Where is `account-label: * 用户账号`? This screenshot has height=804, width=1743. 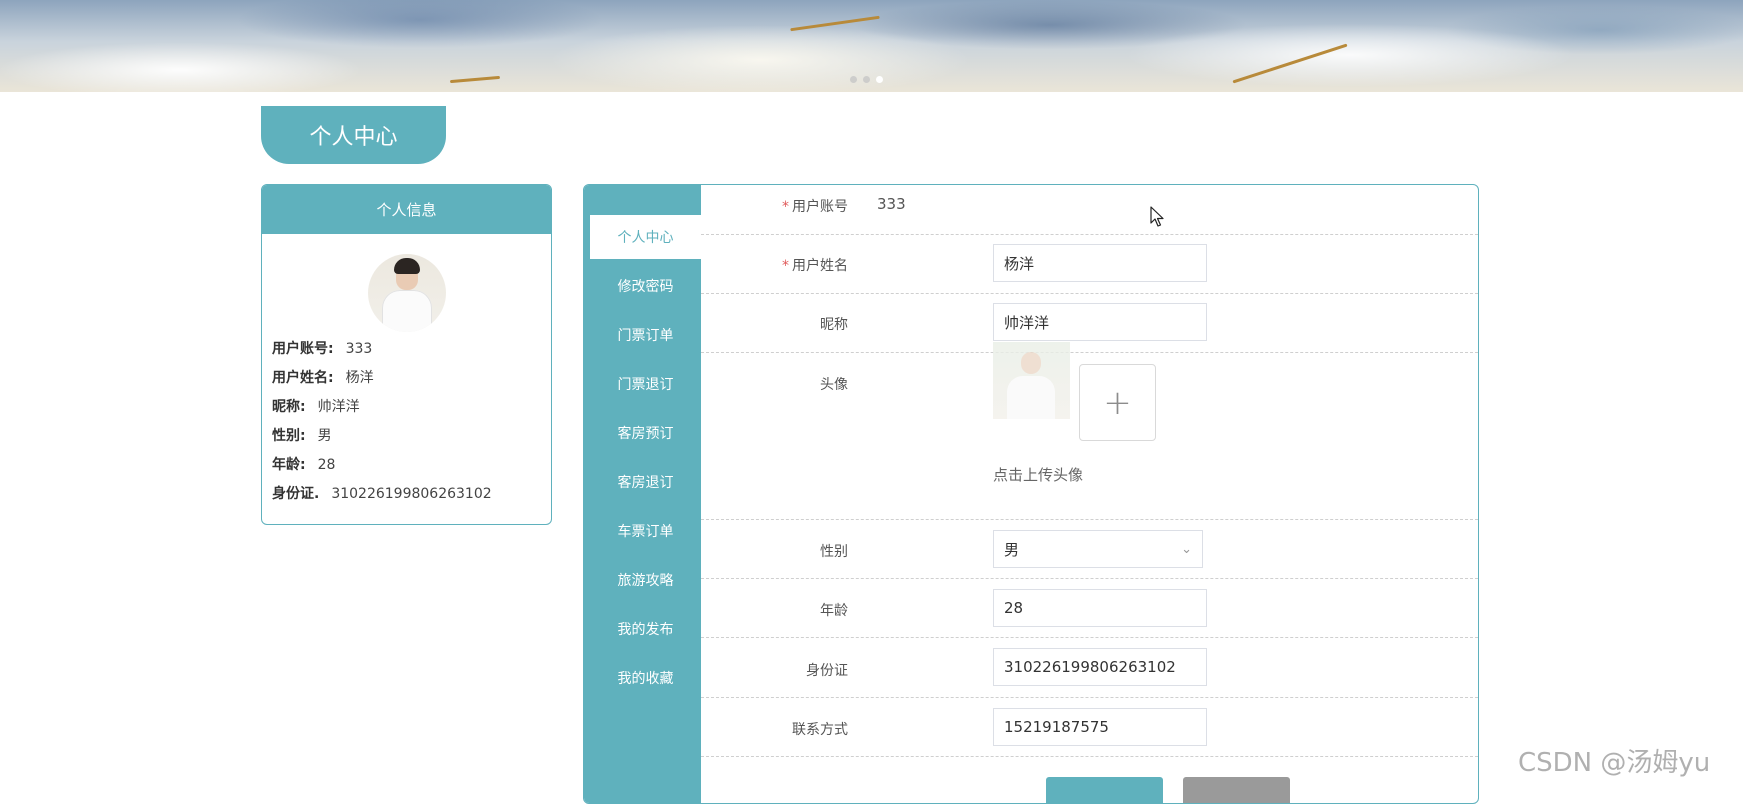 account-label: * 用户账号 is located at coordinates (815, 207).